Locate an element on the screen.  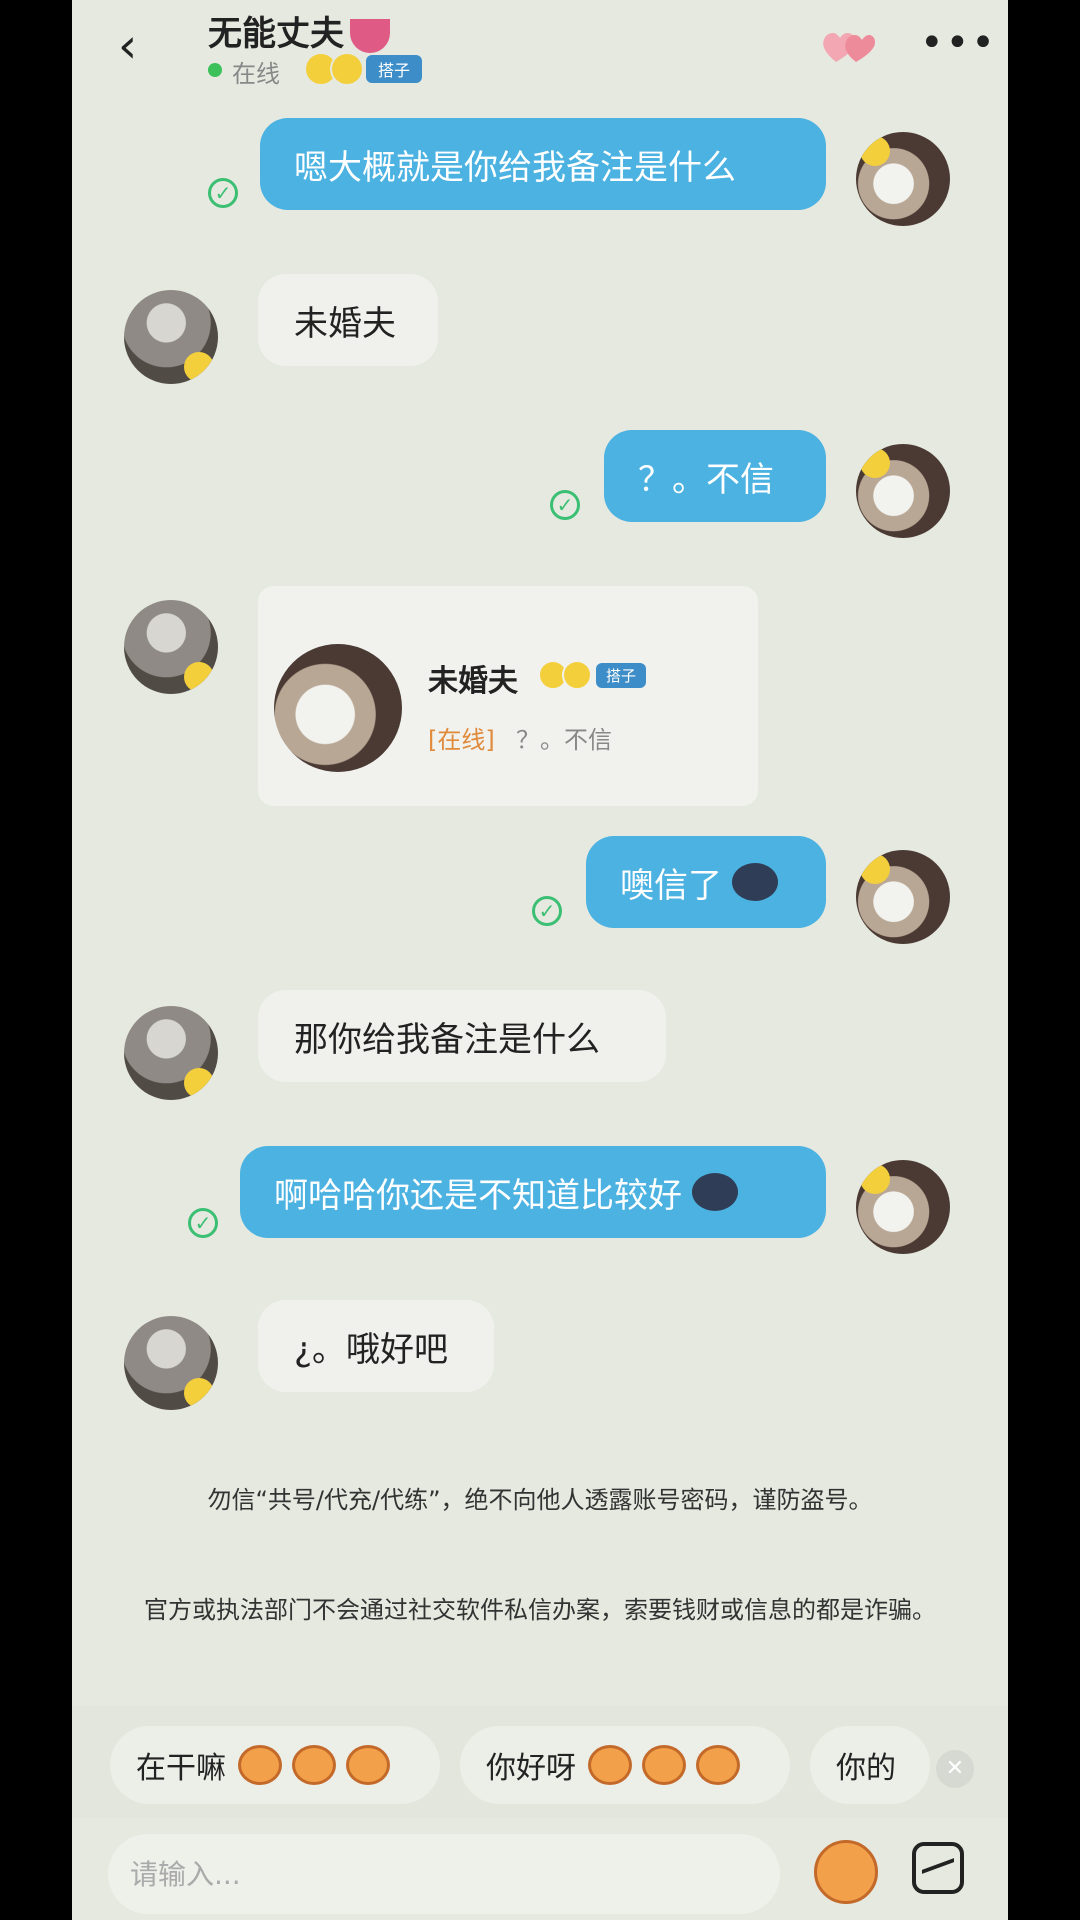
more-options-button: ••• is located at coordinates (958, 43).